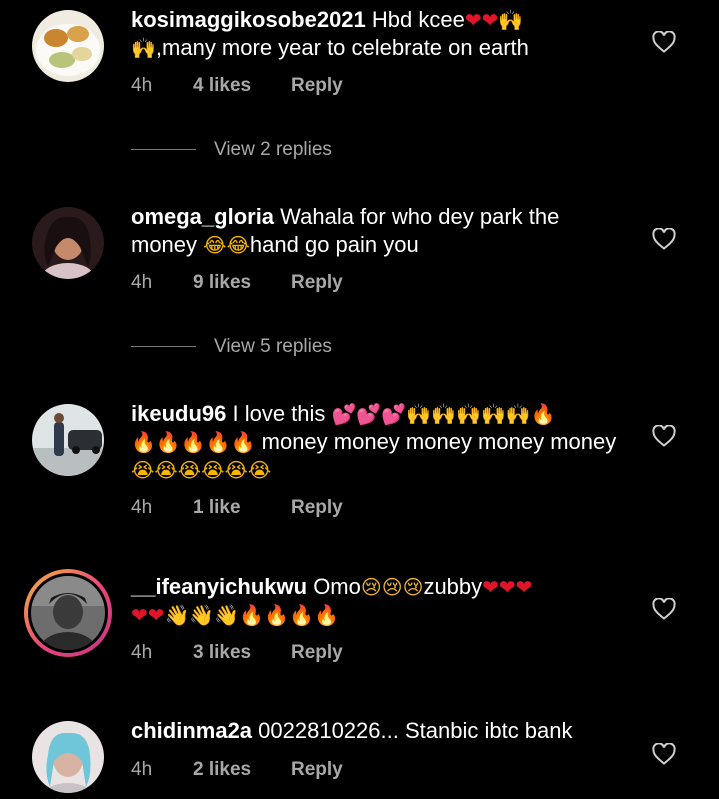 This screenshot has height=799, width=719. What do you see at coordinates (201, 470) in the screenshot?
I see `crying-emoji: 😭😭😭😭😭😭` at bounding box center [201, 470].